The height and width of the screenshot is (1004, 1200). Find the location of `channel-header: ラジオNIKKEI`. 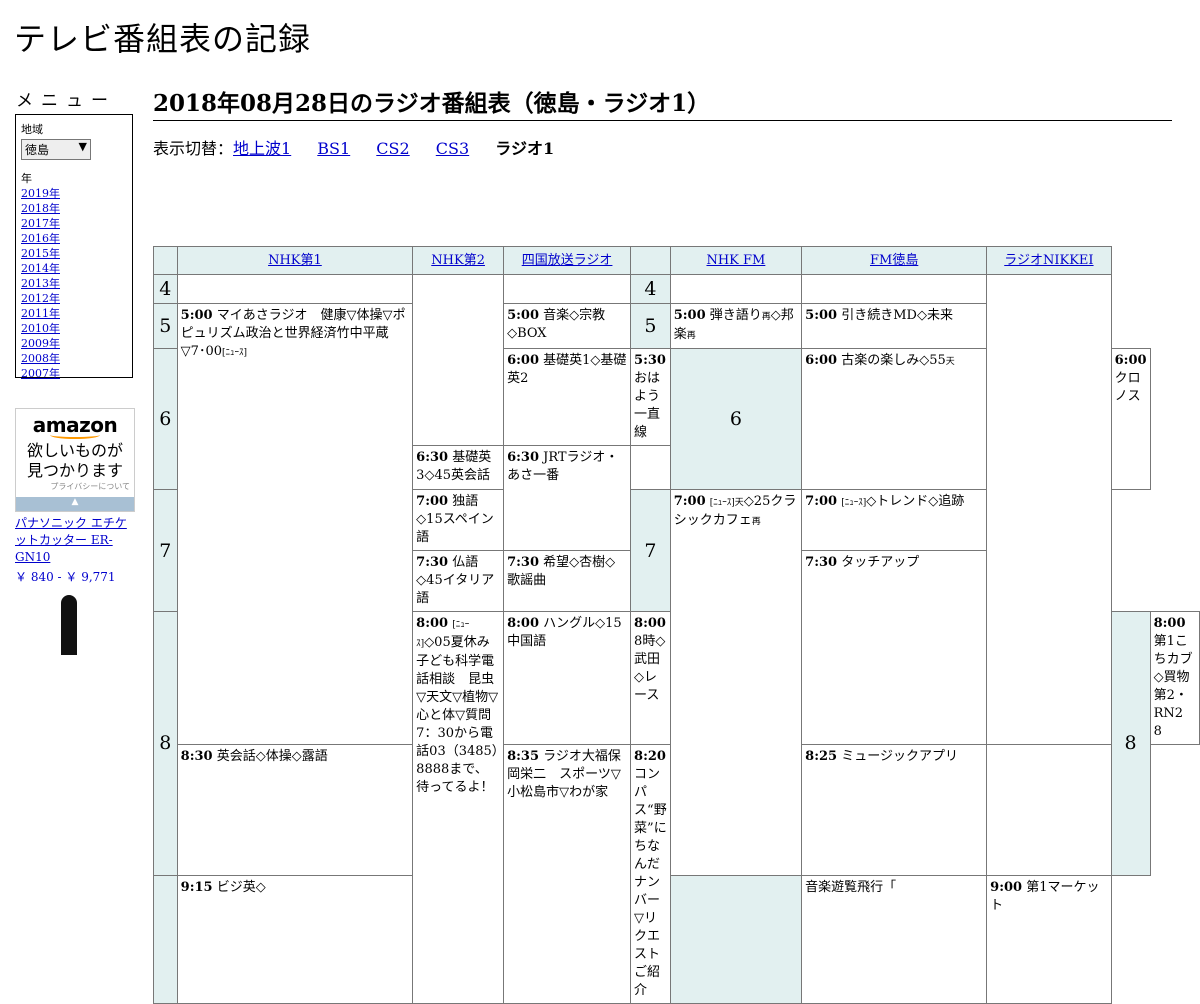

channel-header: ラジオNIKKEI is located at coordinates (1049, 260).